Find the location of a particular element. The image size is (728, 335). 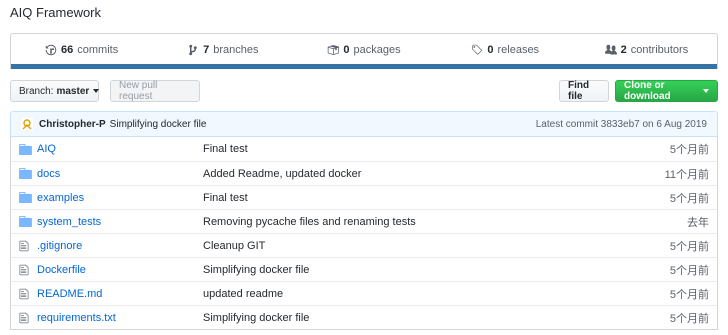

file-commit-message: updated readme is located at coordinates (420, 294).